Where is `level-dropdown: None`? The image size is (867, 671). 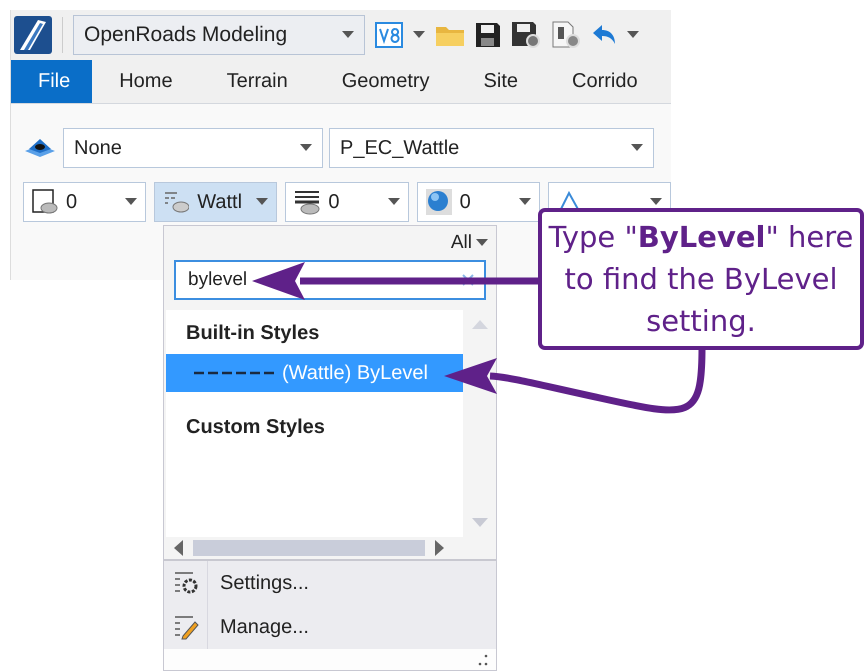 level-dropdown: None is located at coordinates (193, 148).